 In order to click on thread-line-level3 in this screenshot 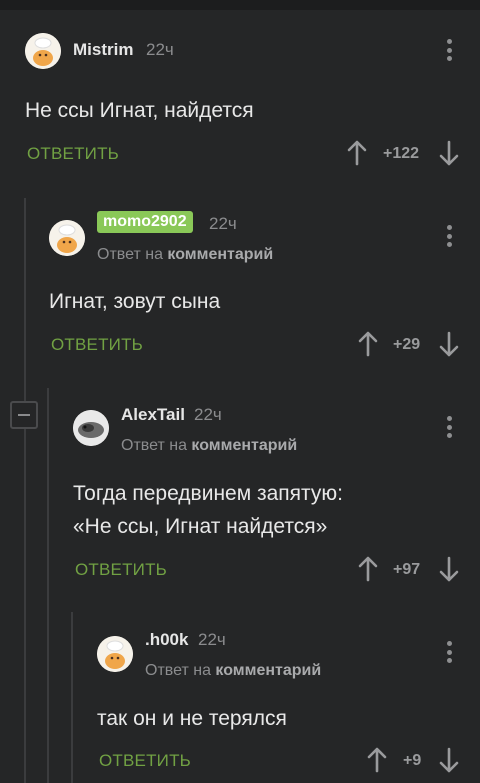, I will do `click(72, 697)`.